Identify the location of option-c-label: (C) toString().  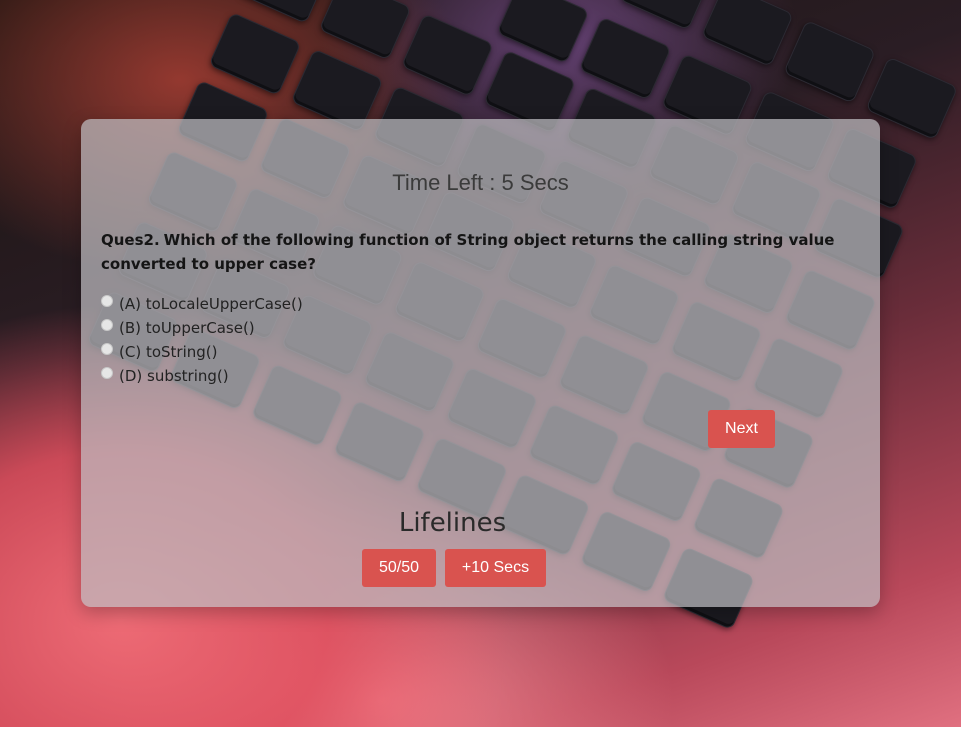
(168, 352).